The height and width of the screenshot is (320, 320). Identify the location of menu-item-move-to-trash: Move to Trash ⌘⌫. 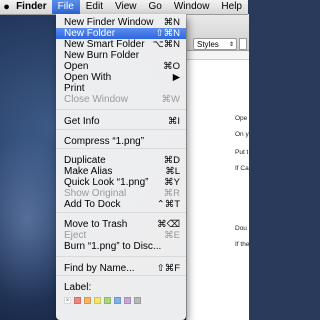
(121, 224).